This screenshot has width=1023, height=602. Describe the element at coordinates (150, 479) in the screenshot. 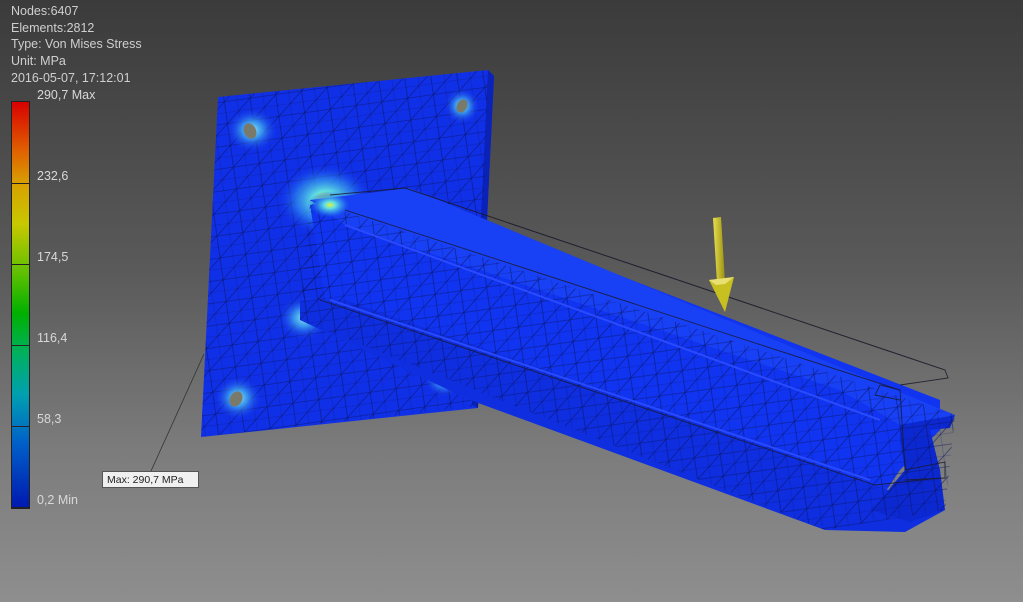

I see `max-stress-callout: Max: 290,7 MPa` at that location.